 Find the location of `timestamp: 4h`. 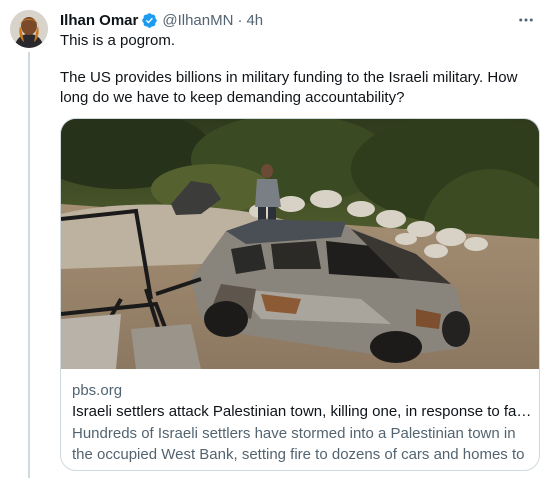

timestamp: 4h is located at coordinates (254, 20).